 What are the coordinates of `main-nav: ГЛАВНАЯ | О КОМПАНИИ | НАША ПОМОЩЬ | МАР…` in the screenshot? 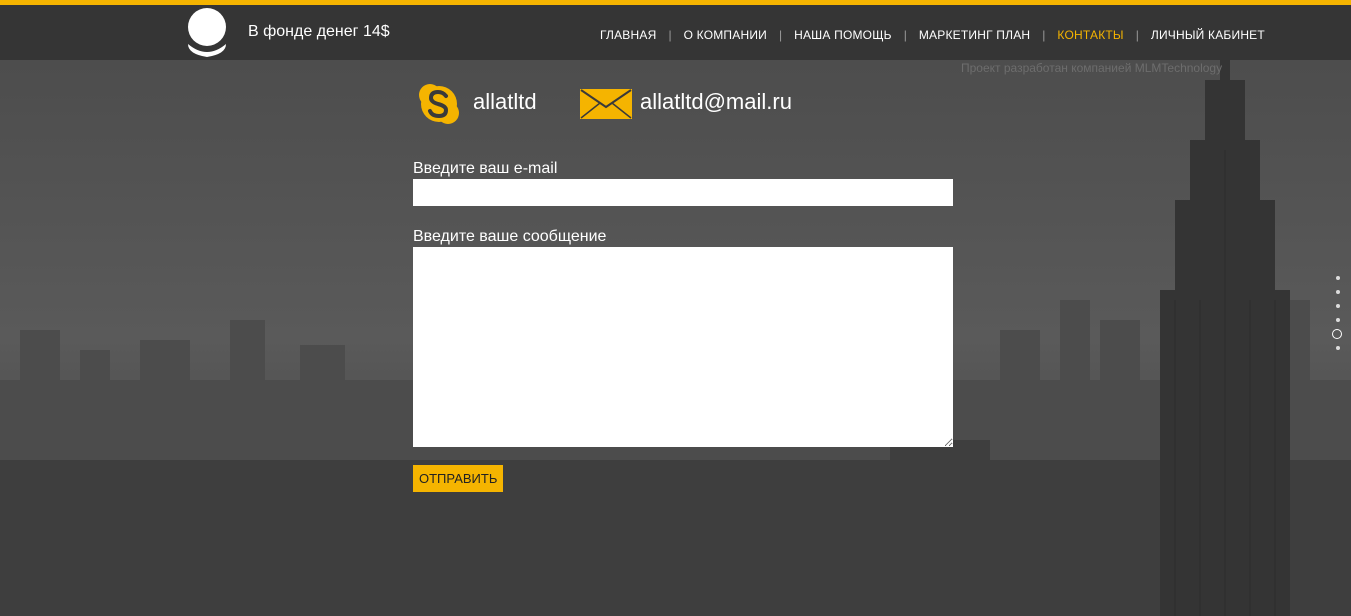 It's located at (932, 35).